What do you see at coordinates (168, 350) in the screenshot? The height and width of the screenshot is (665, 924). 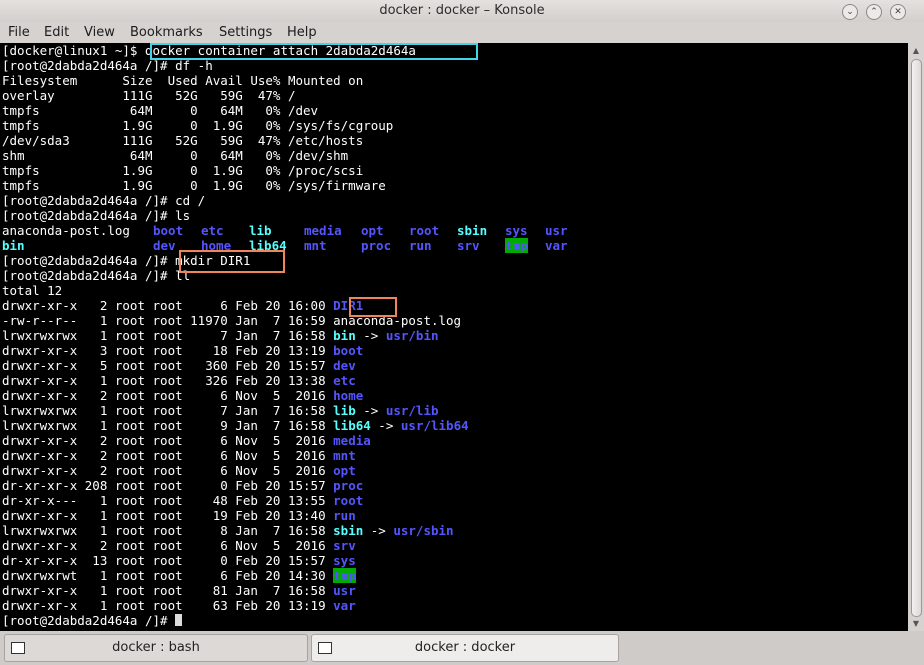 I see `ll-meta: drwxr-xr-x 3 root root 18 Feb 20 13:19` at bounding box center [168, 350].